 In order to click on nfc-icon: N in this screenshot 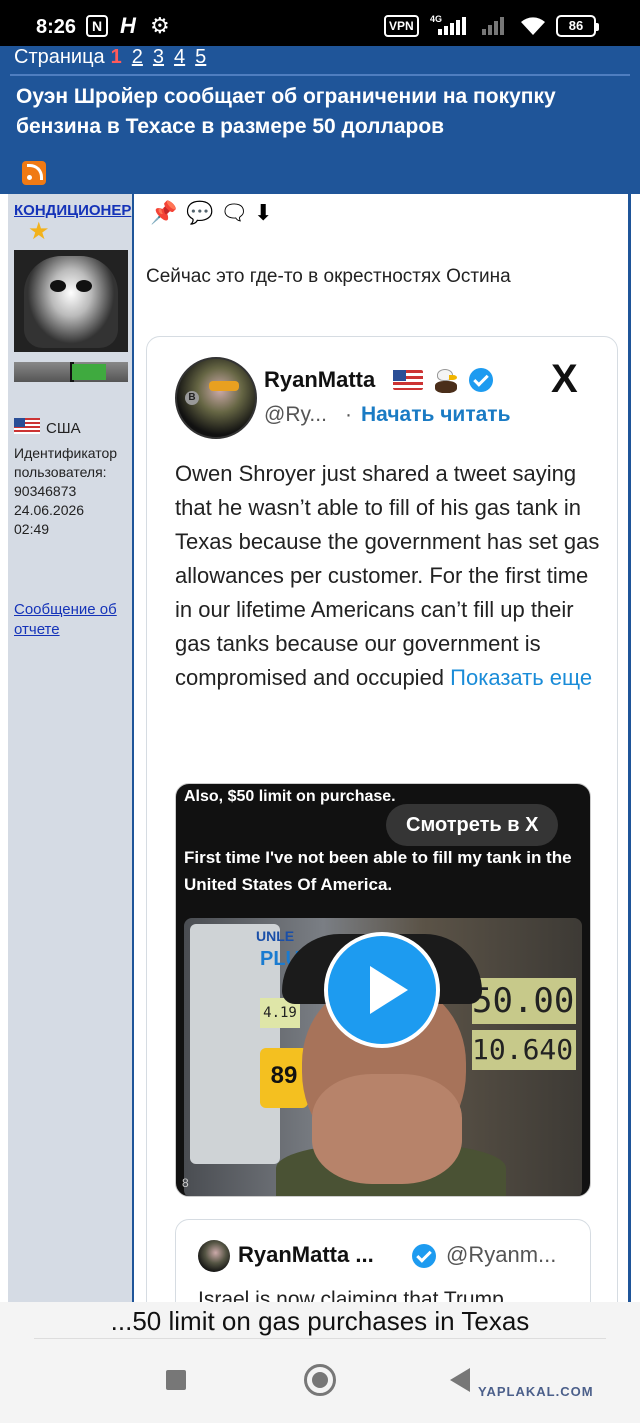, I will do `click(97, 26)`.